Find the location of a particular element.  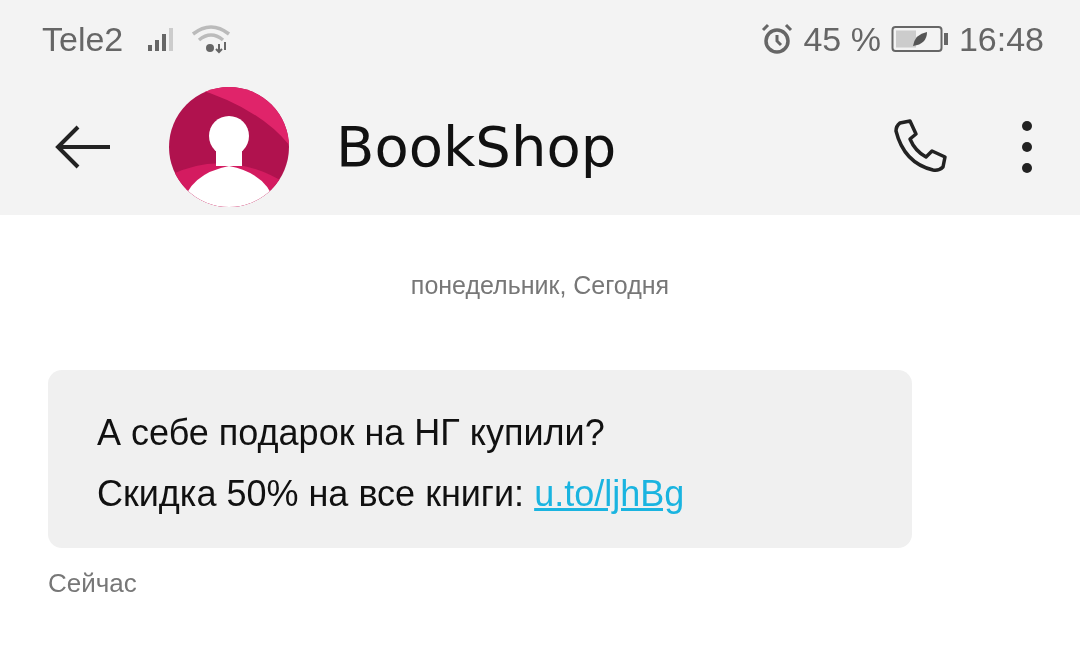

alarm-clock-icon is located at coordinates (777, 39).